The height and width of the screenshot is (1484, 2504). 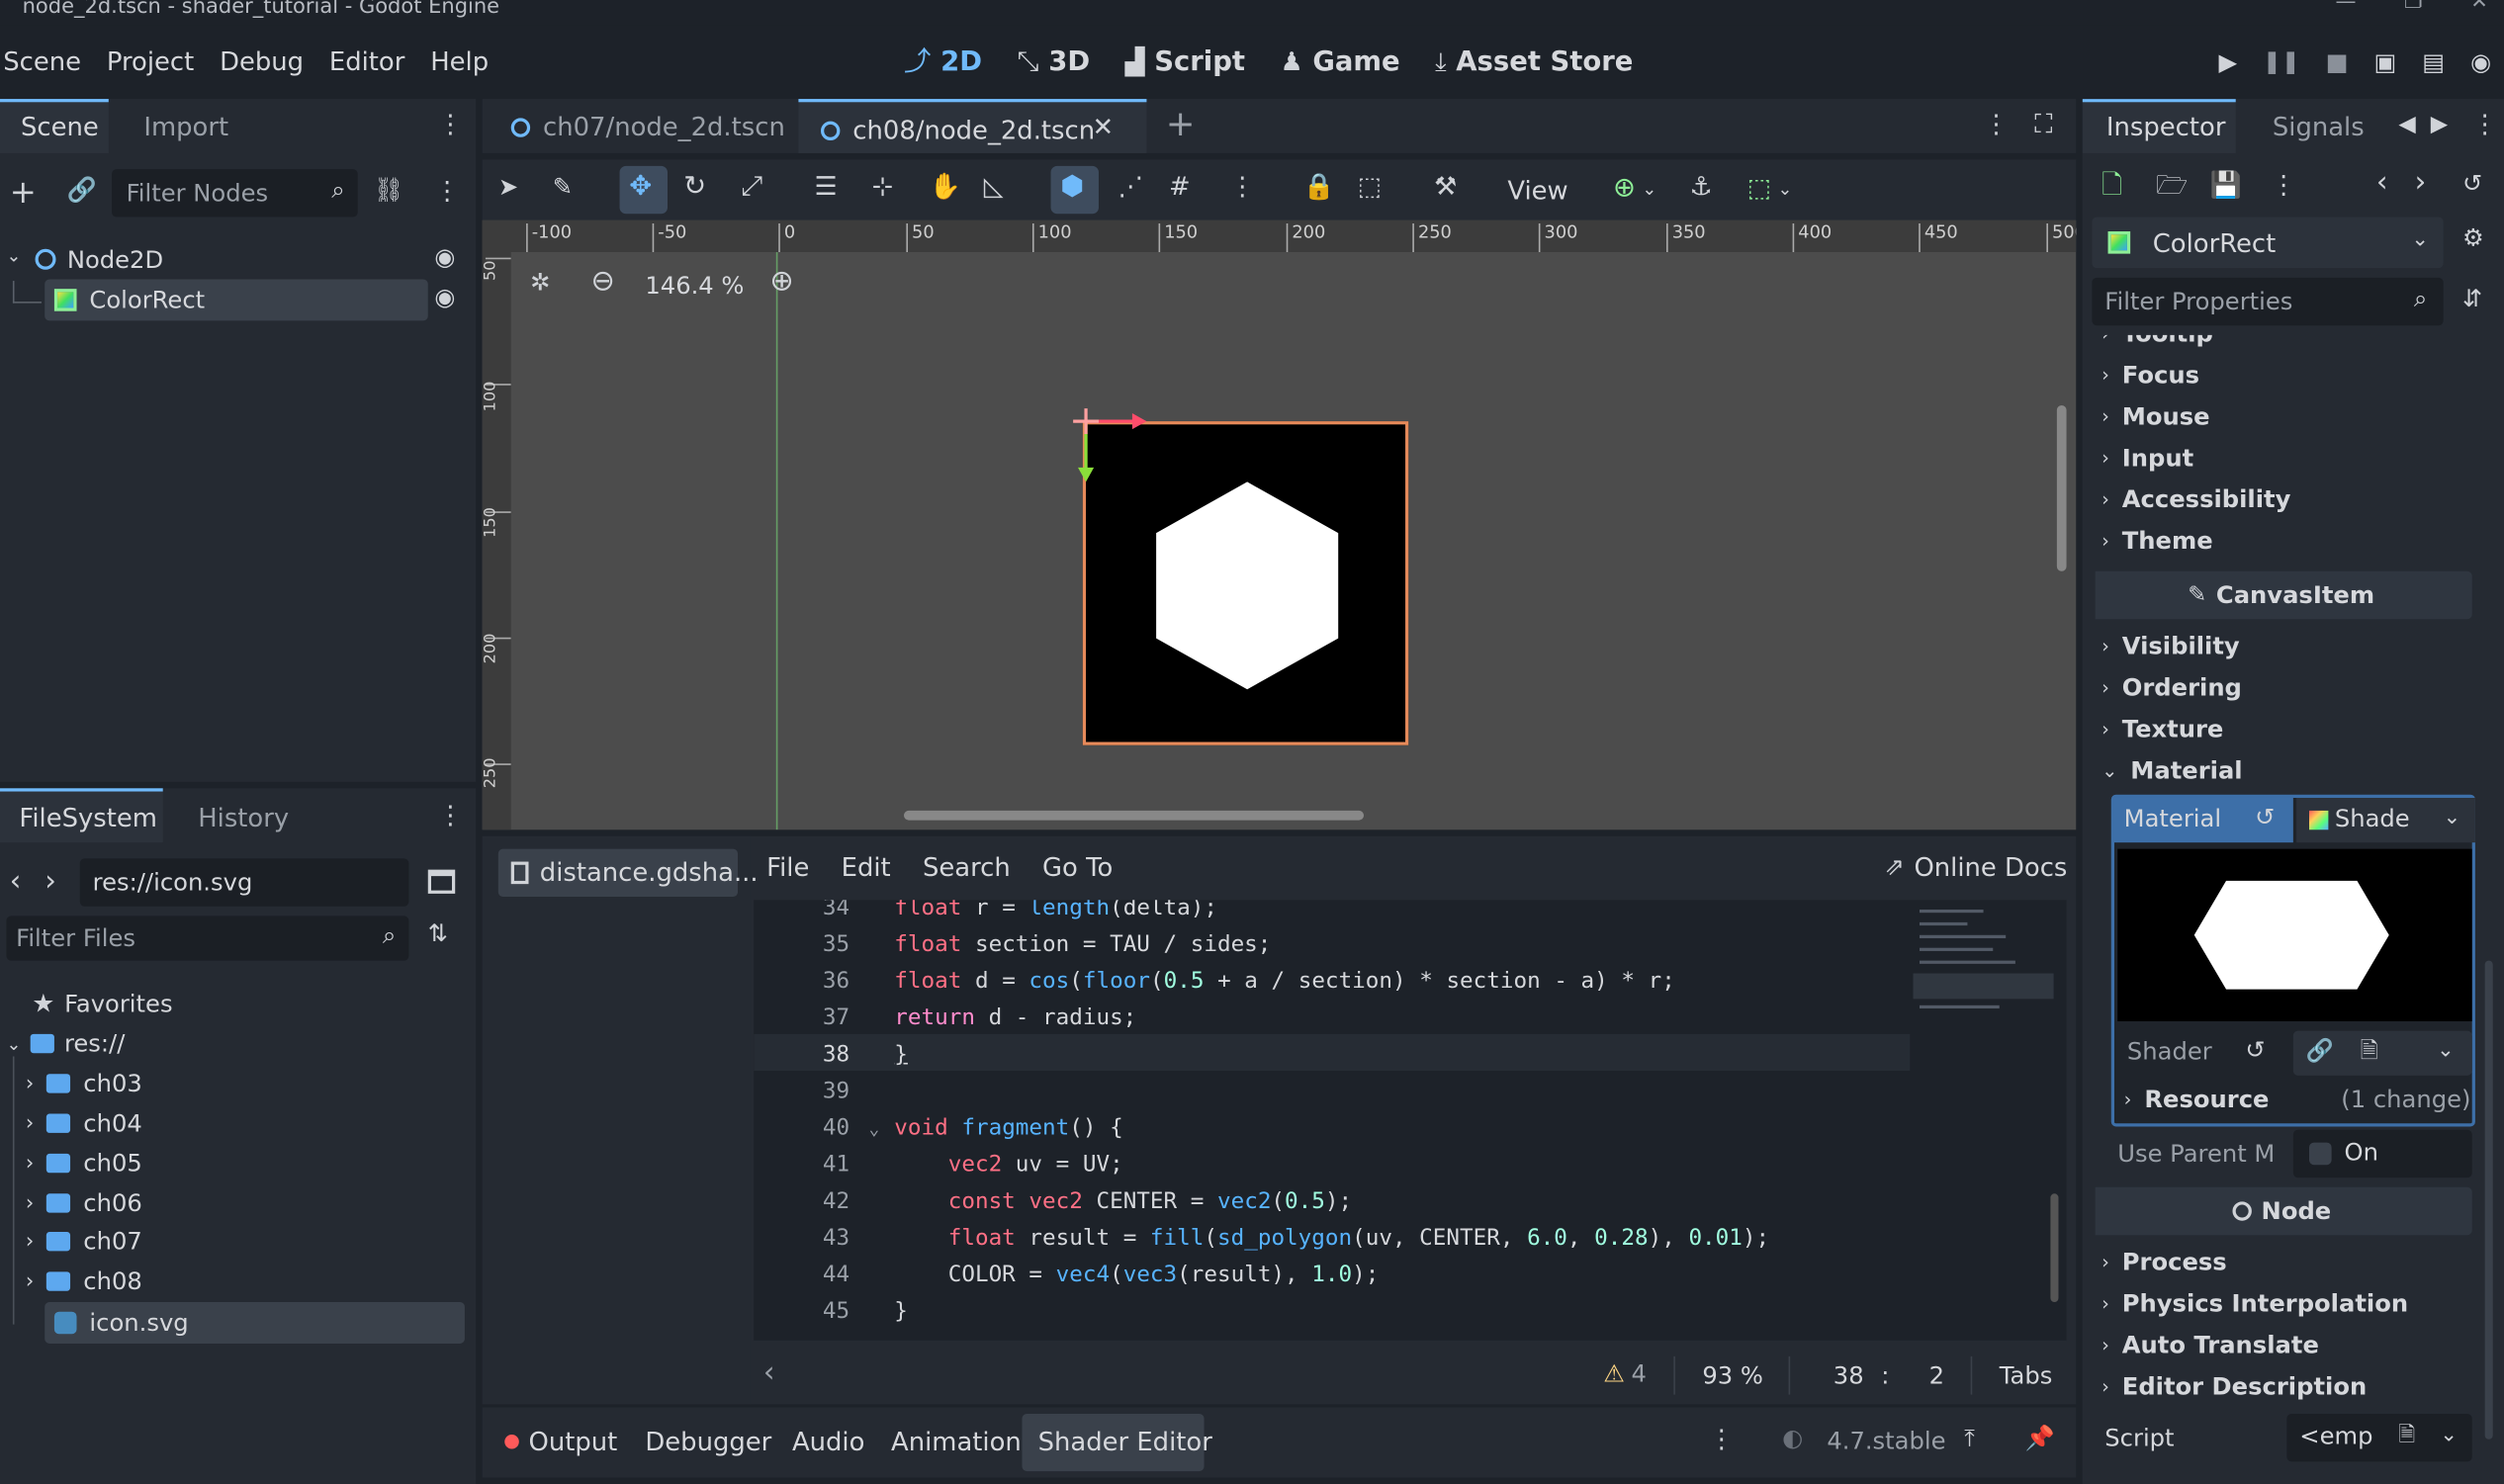 What do you see at coordinates (88, 818) in the screenshot?
I see `tab-filesystem: FileSystem` at bounding box center [88, 818].